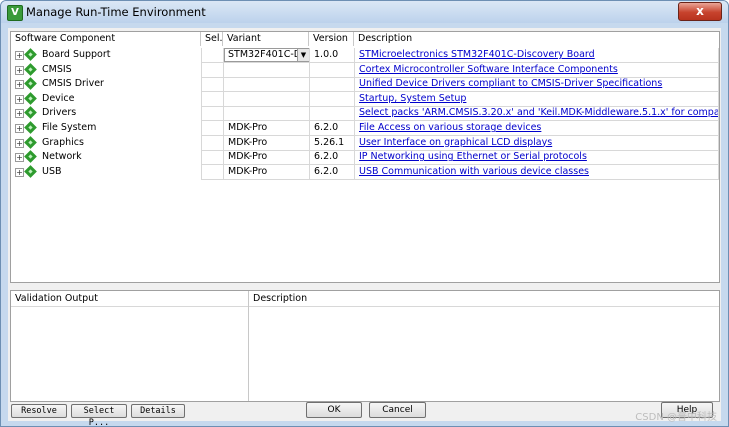  I want to click on app-icon: V, so click(15, 13).